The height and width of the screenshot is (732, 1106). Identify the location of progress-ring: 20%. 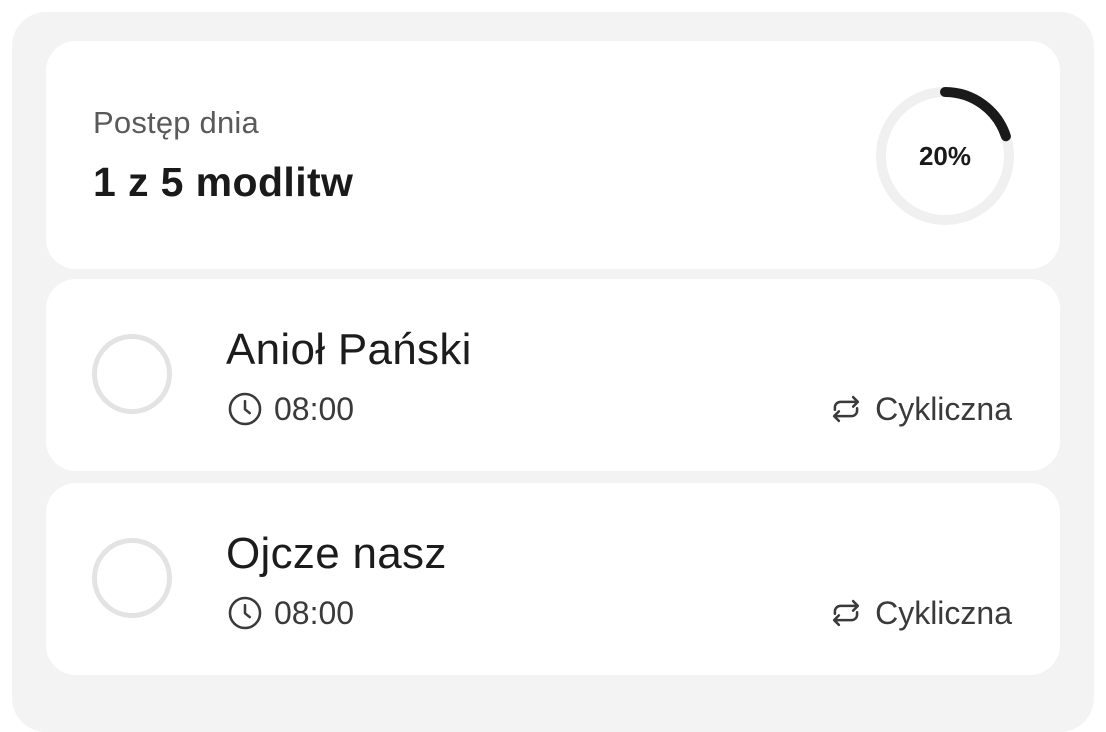
(945, 156).